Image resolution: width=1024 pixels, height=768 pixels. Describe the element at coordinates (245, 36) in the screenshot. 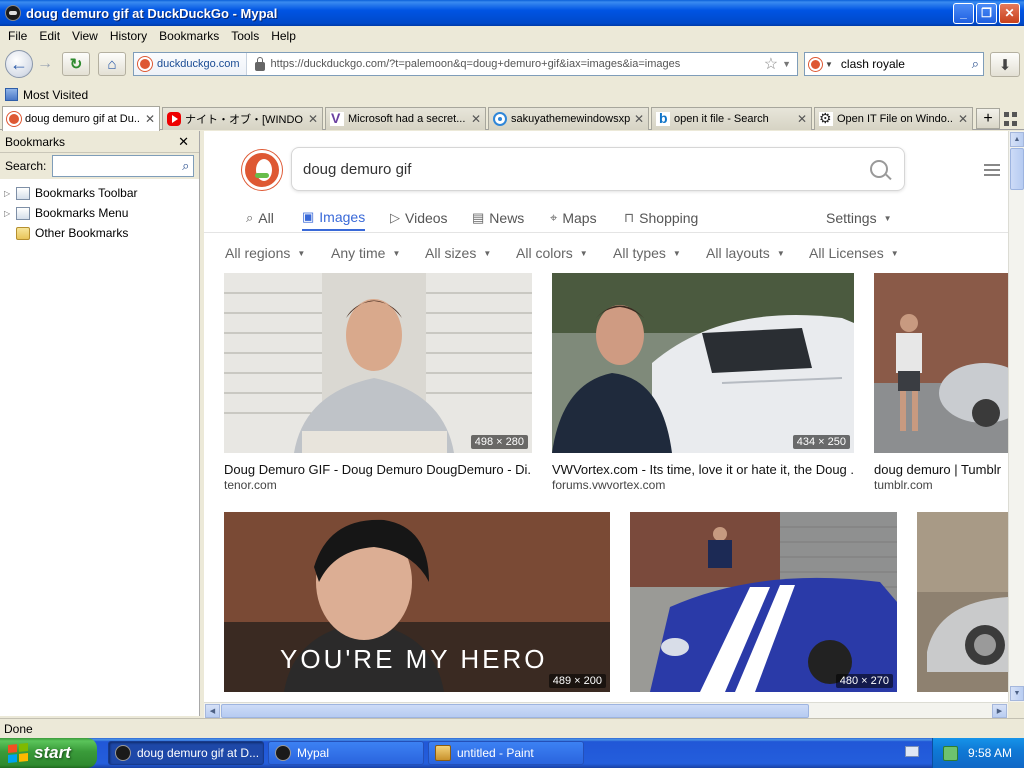

I see `menu-tools: Tools` at that location.